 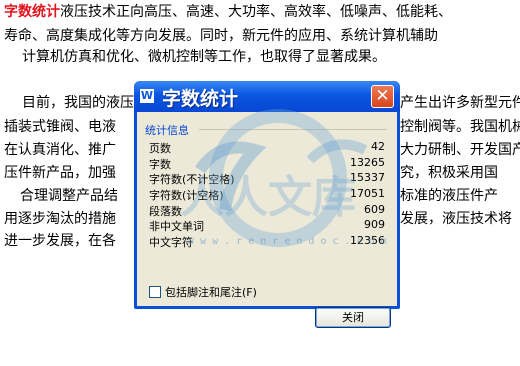 What do you see at coordinates (267, 148) in the screenshot?
I see `stat-row: 页数 42` at bounding box center [267, 148].